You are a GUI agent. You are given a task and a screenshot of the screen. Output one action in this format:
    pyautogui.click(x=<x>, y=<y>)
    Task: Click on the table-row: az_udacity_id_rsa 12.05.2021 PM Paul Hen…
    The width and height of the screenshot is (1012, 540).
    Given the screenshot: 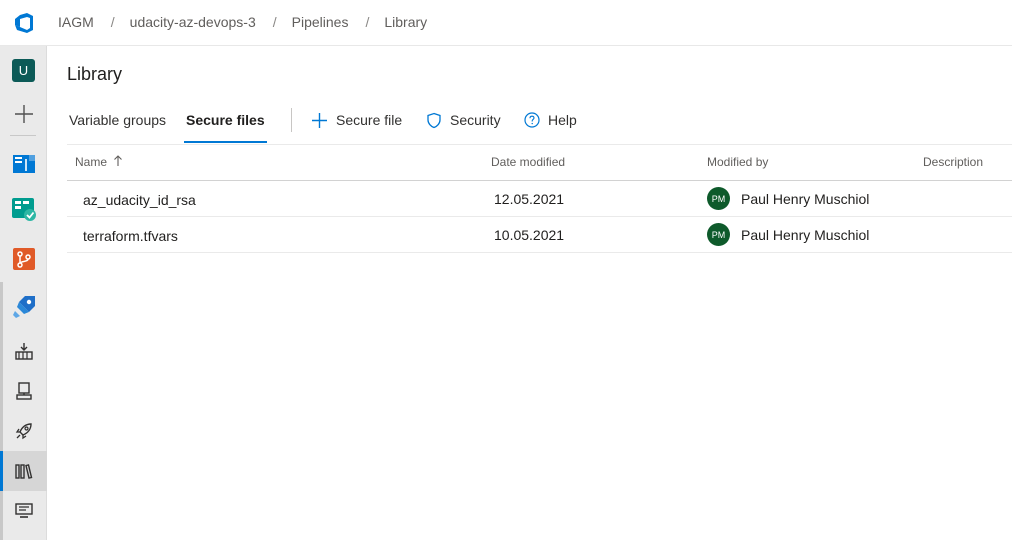 What is the action you would take?
    pyautogui.click(x=539, y=199)
    